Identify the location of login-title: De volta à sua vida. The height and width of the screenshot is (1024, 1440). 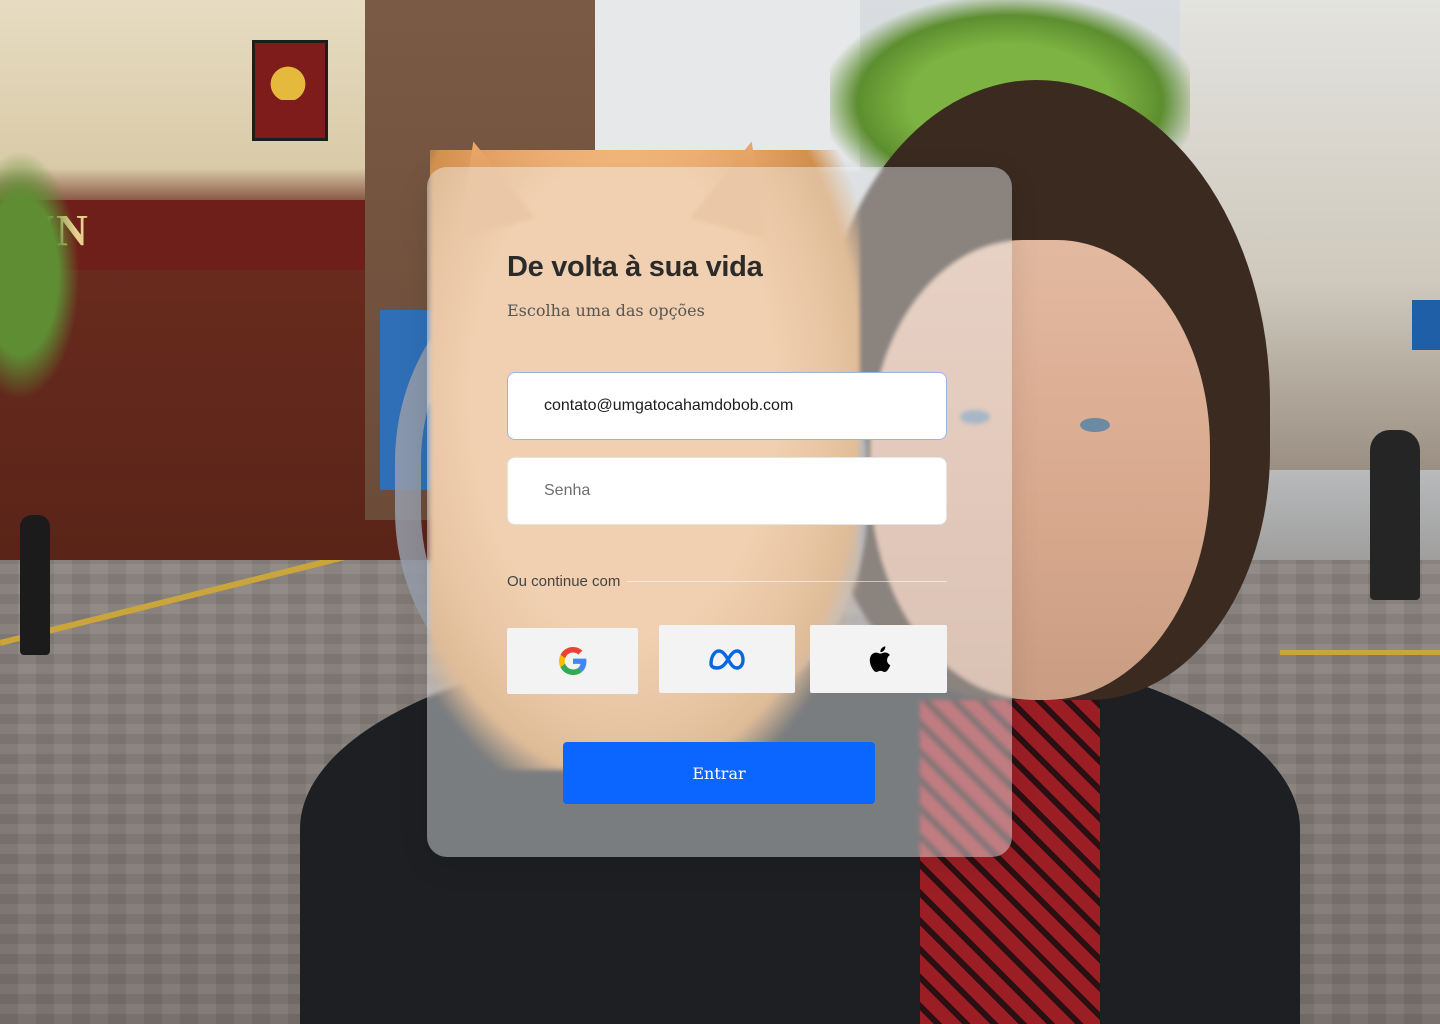
(635, 267).